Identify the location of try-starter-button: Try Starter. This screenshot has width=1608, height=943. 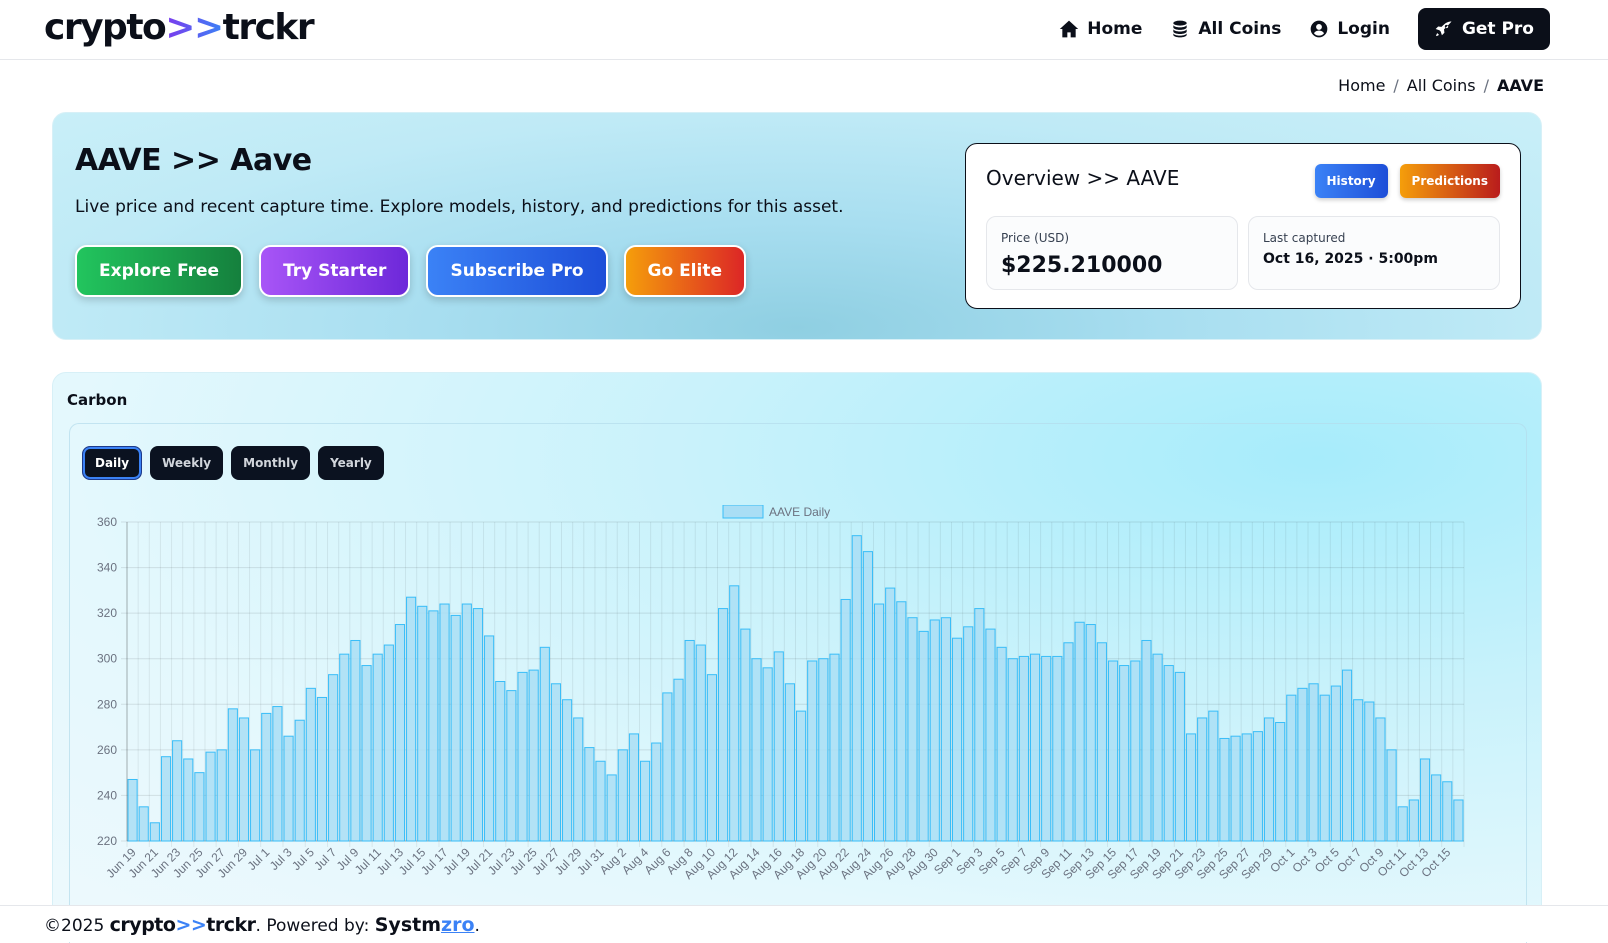
(335, 271).